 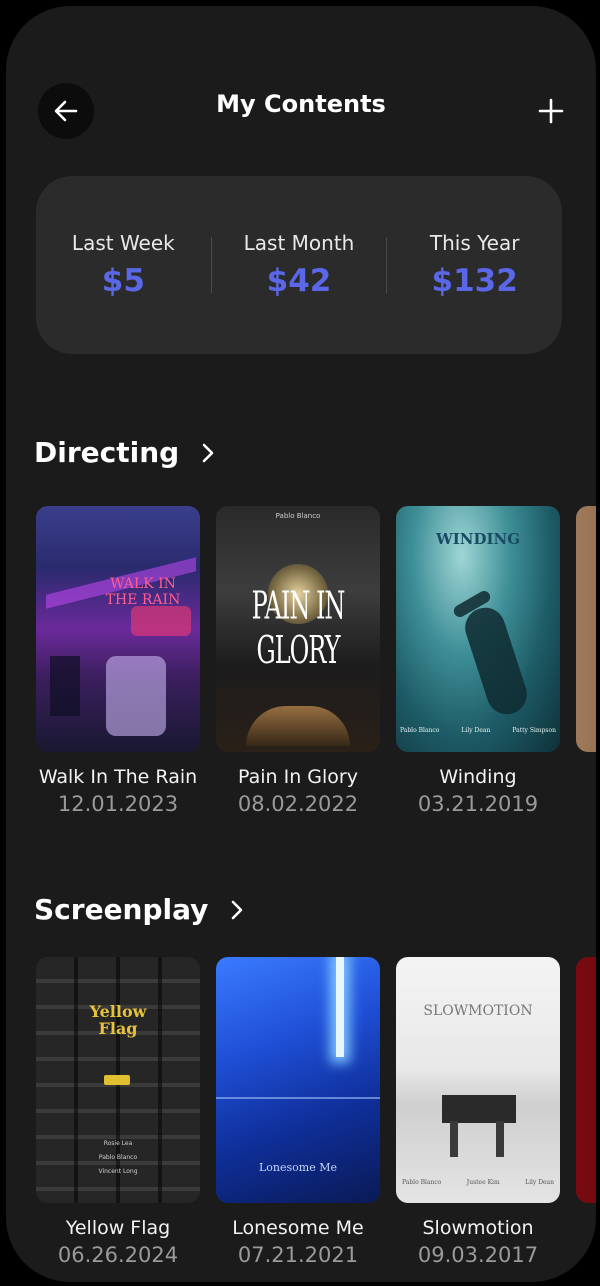 I want to click on stat-label: This Year, so click(x=474, y=243).